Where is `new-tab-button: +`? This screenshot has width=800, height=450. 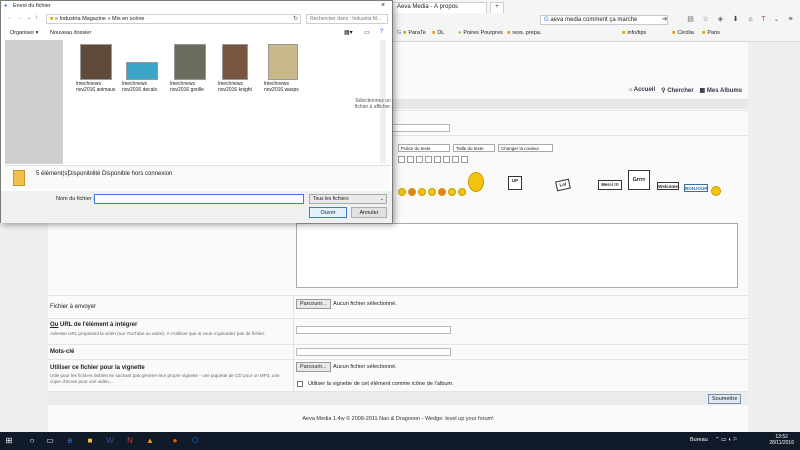 new-tab-button: + is located at coordinates (497, 7).